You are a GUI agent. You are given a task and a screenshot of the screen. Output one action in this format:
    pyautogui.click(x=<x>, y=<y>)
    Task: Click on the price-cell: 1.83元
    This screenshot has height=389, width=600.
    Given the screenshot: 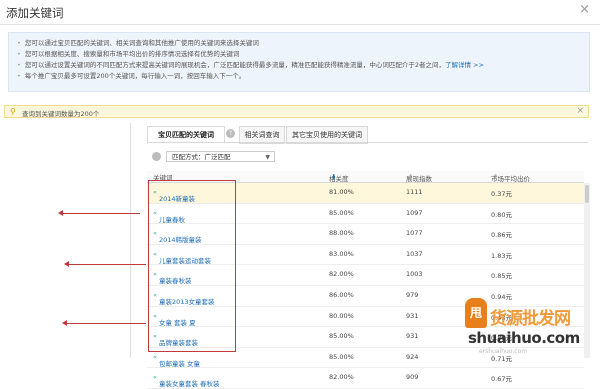 What is the action you would take?
    pyautogui.click(x=501, y=255)
    